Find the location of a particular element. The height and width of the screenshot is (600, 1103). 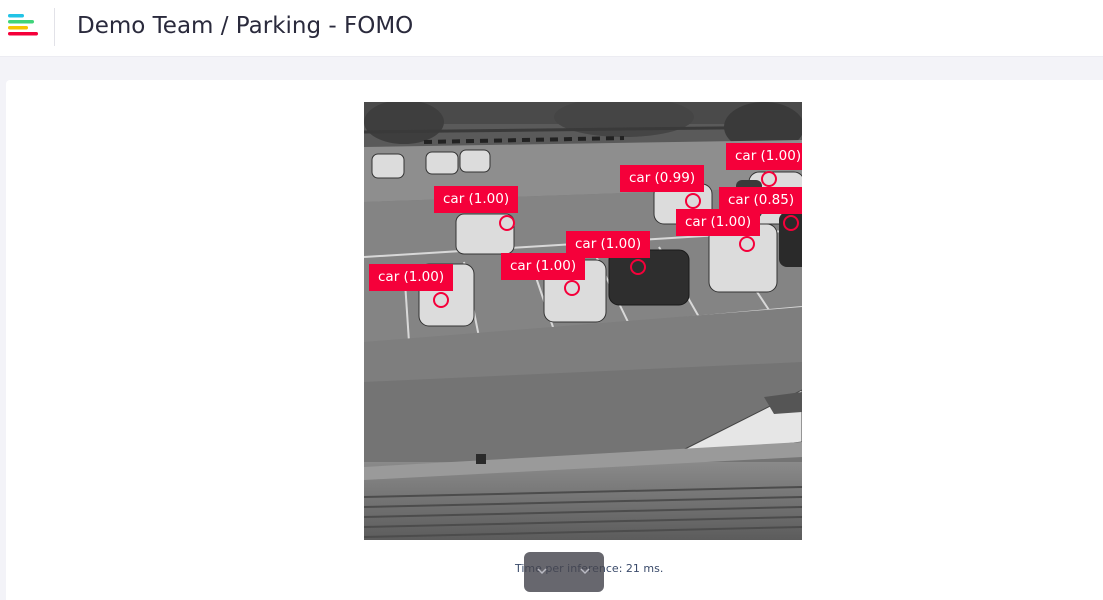

top-bar: Demo Team / Parking - FOMO is located at coordinates (551, 28).